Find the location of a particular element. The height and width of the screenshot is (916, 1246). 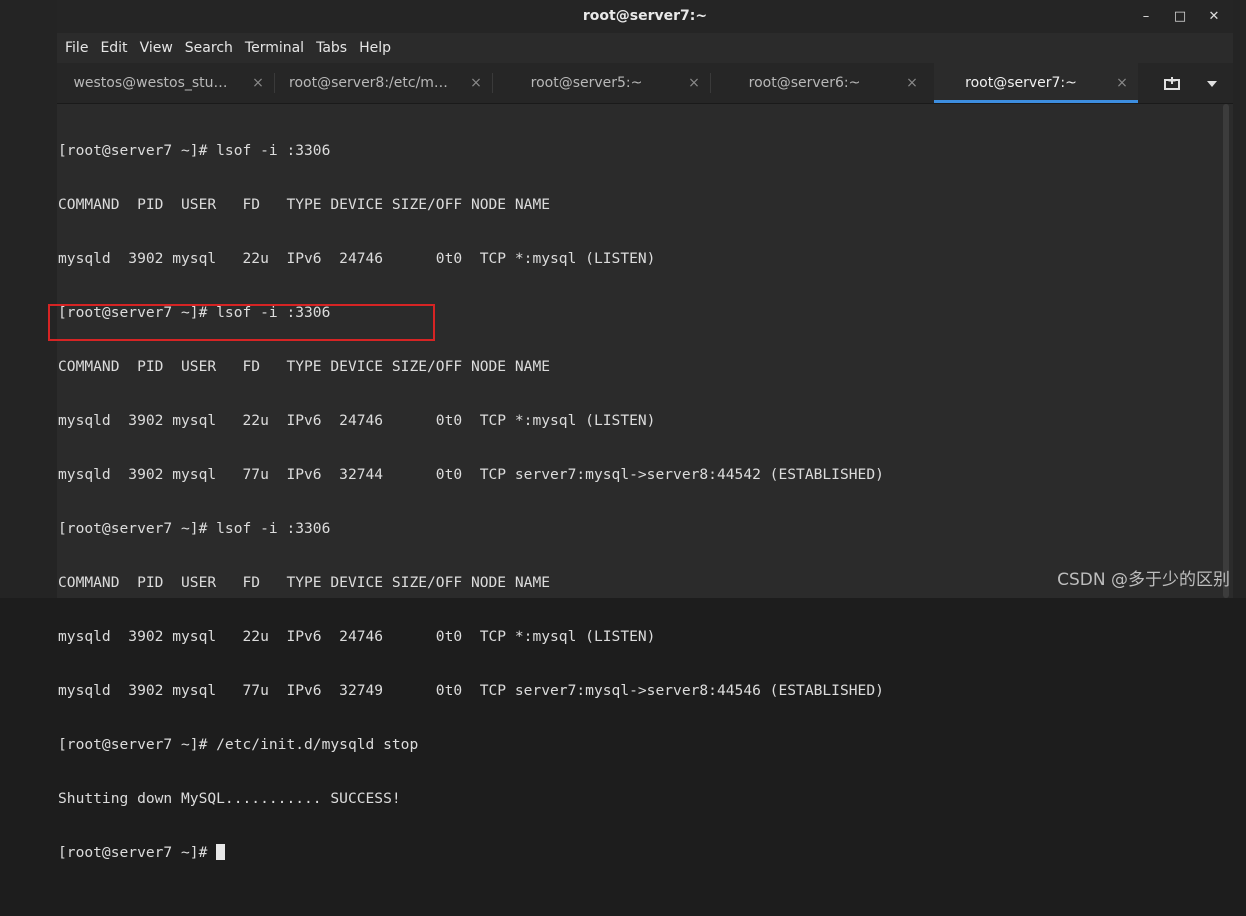

tab-label: root@server7:~ is located at coordinates (1021, 83).